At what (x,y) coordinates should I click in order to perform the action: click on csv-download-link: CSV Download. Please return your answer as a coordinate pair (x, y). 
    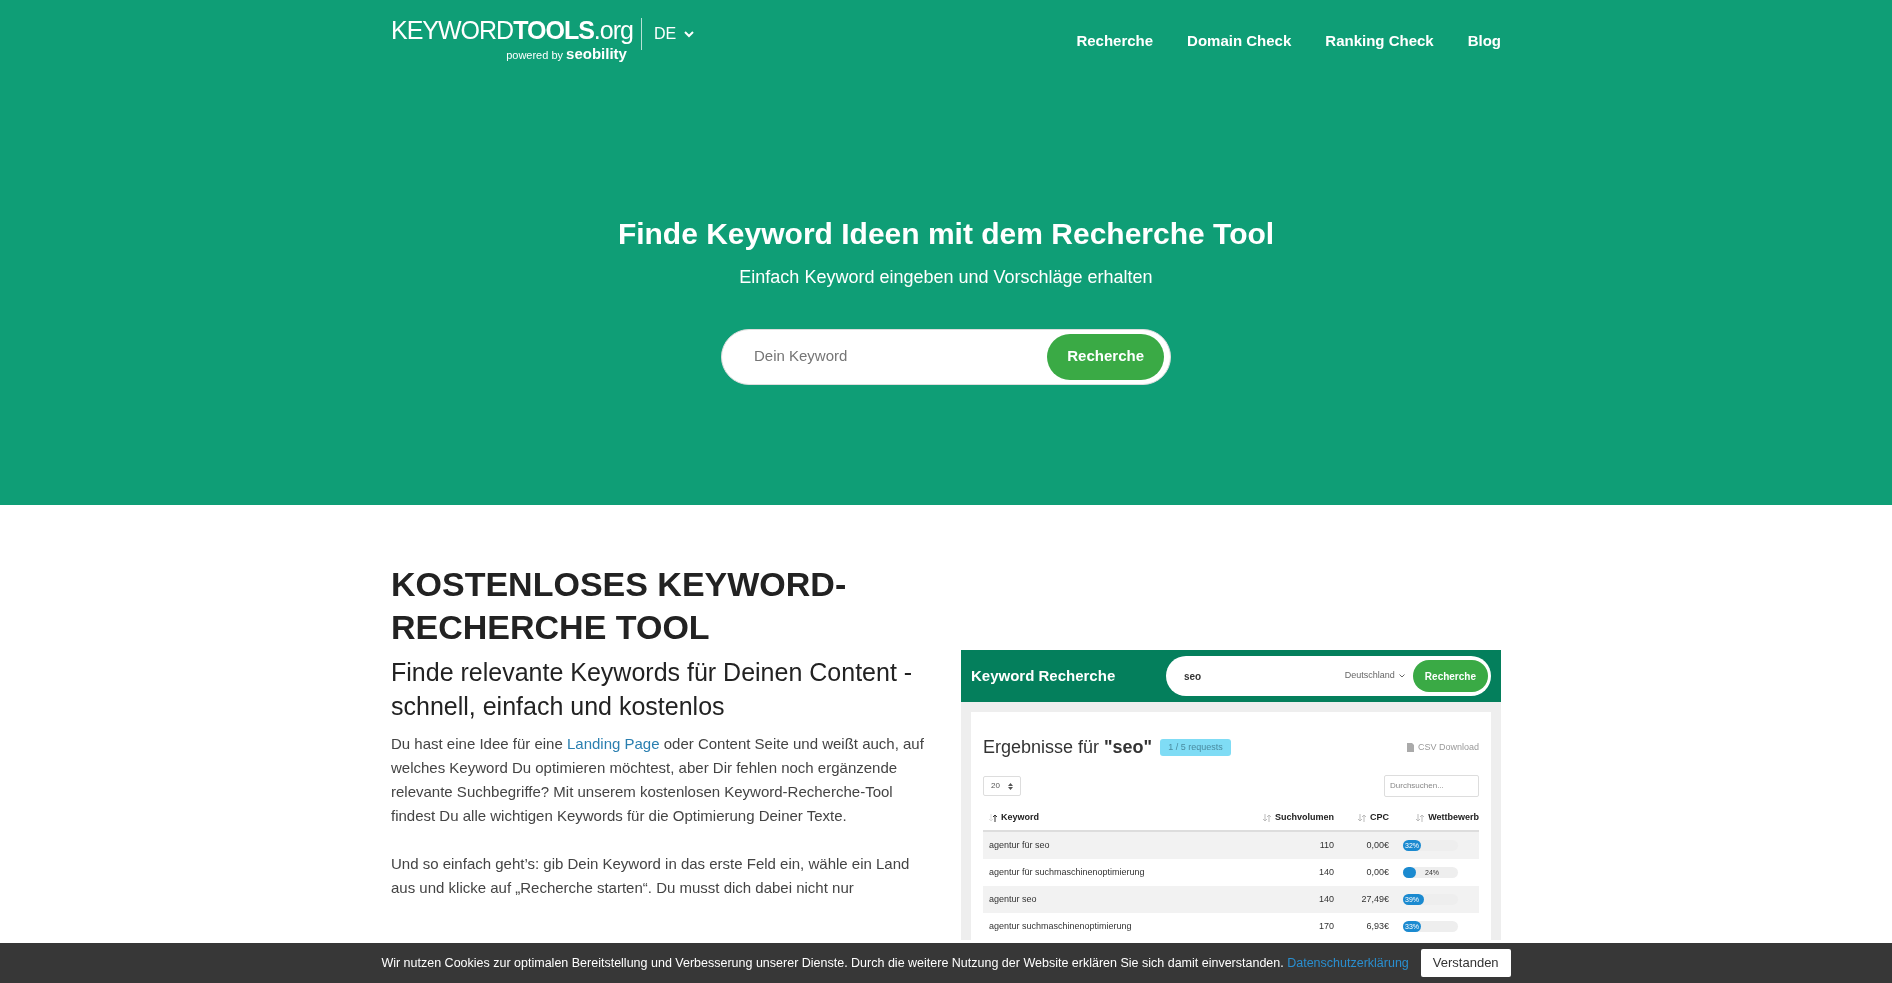
    Looking at the image, I should click on (1442, 747).